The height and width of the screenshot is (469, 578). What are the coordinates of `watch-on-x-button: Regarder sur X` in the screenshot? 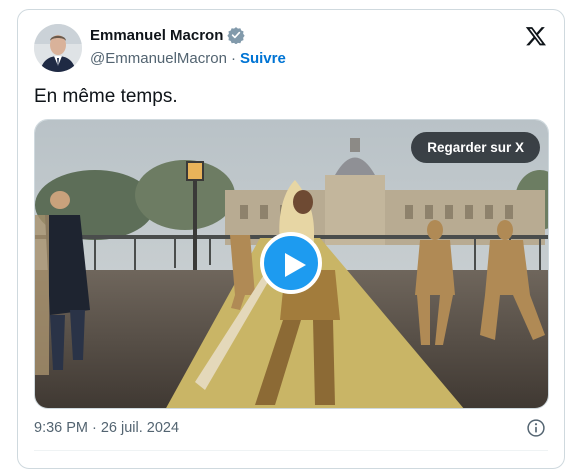 It's located at (475, 147).